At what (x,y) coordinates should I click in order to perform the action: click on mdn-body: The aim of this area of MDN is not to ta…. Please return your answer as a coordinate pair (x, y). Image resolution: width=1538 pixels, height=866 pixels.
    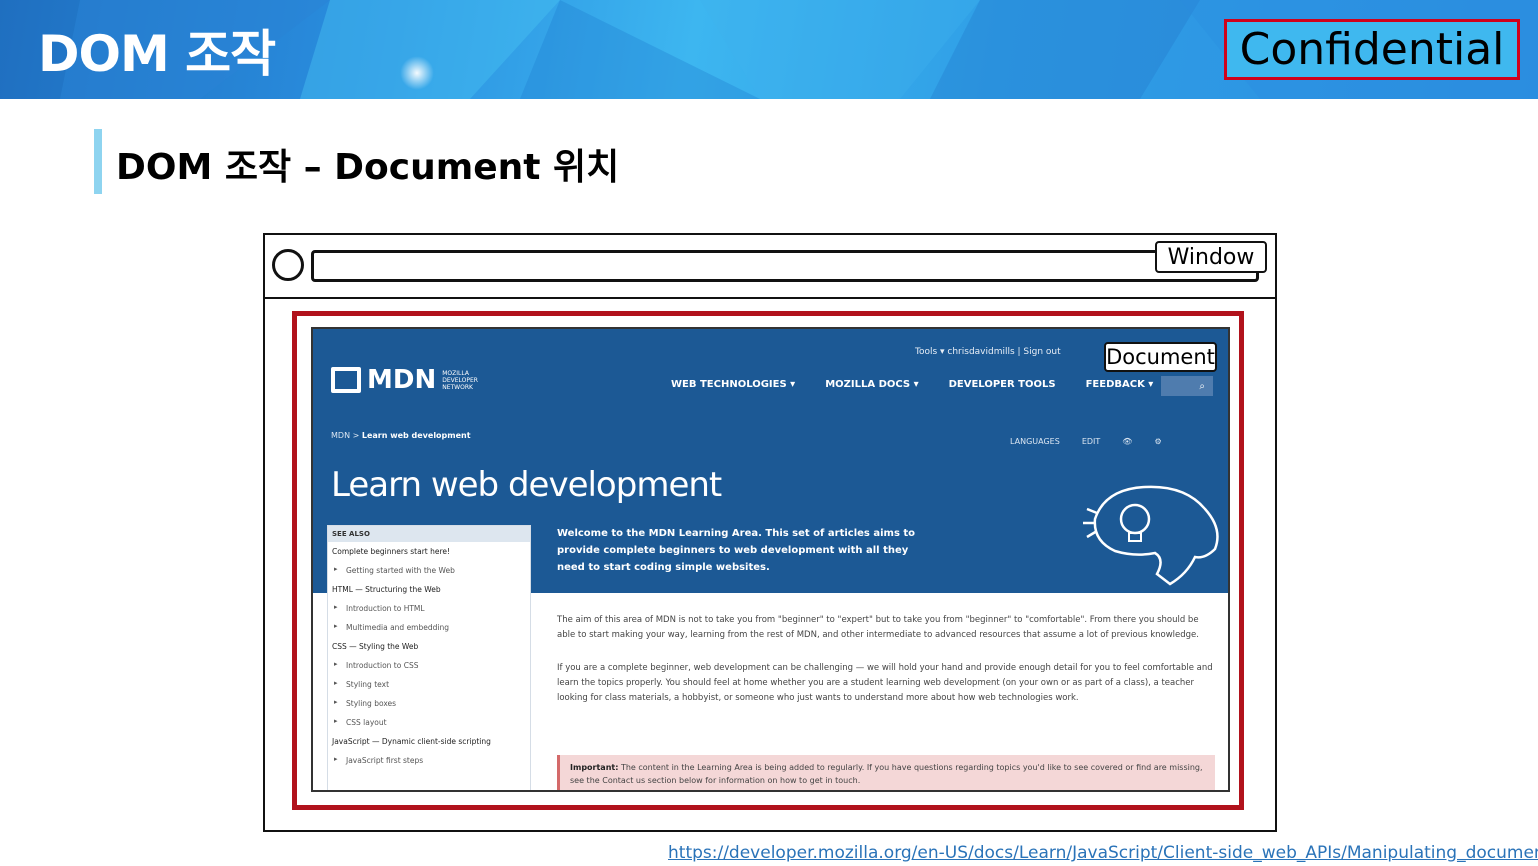
    Looking at the image, I should click on (887, 668).